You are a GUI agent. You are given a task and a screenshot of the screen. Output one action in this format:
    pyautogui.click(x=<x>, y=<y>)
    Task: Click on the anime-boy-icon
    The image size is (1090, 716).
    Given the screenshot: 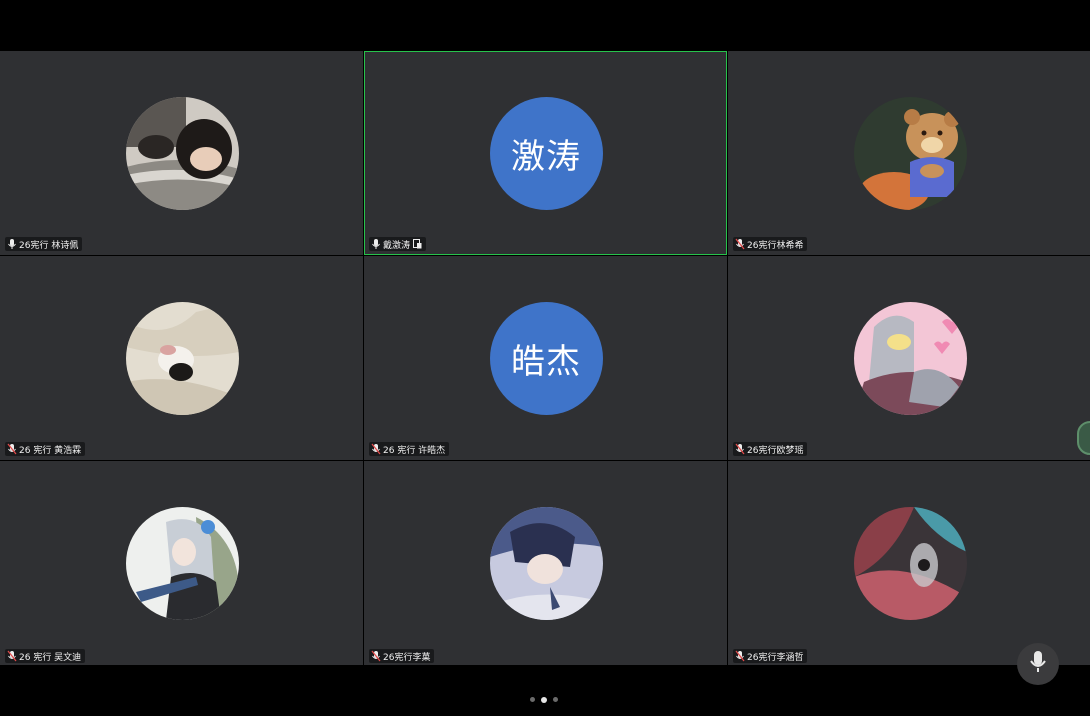 What is the action you would take?
    pyautogui.click(x=546, y=563)
    